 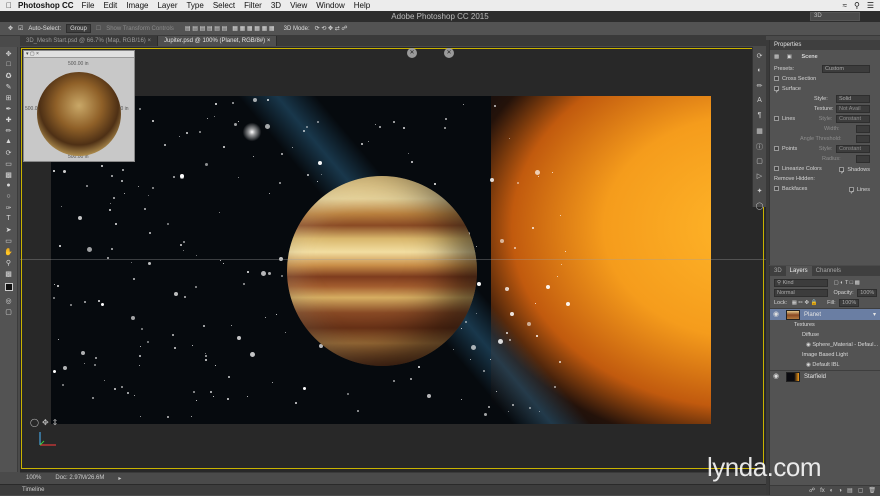 I want to click on sublayer-textures: Textures, so click(x=825, y=325).